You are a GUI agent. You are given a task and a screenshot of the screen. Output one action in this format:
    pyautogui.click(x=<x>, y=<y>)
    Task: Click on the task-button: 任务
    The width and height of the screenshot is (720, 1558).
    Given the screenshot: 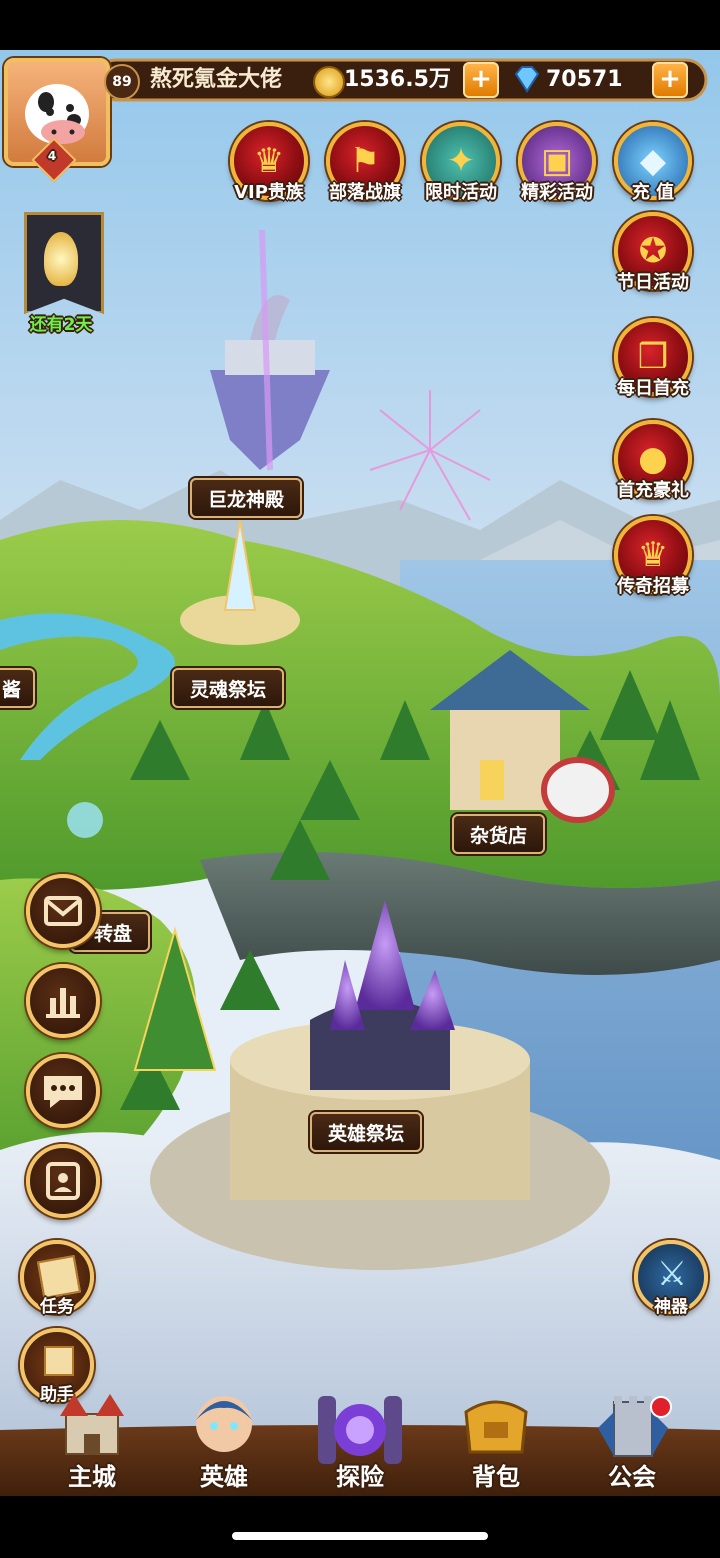 What is the action you would take?
    pyautogui.click(x=57, y=1278)
    